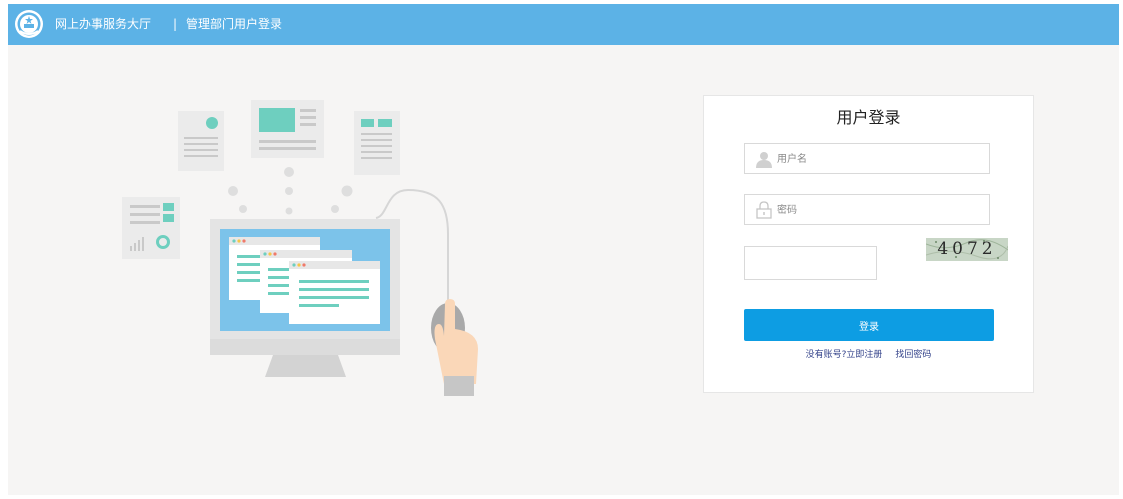 This screenshot has width=1123, height=499. I want to click on login-button: 登录, so click(869, 325).